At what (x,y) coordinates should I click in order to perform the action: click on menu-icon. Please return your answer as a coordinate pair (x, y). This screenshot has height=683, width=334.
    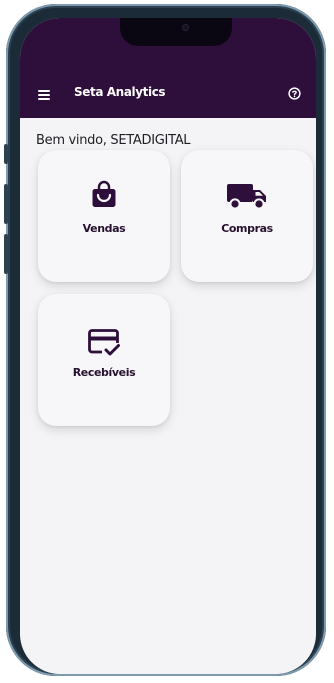
    Looking at the image, I should click on (44, 95).